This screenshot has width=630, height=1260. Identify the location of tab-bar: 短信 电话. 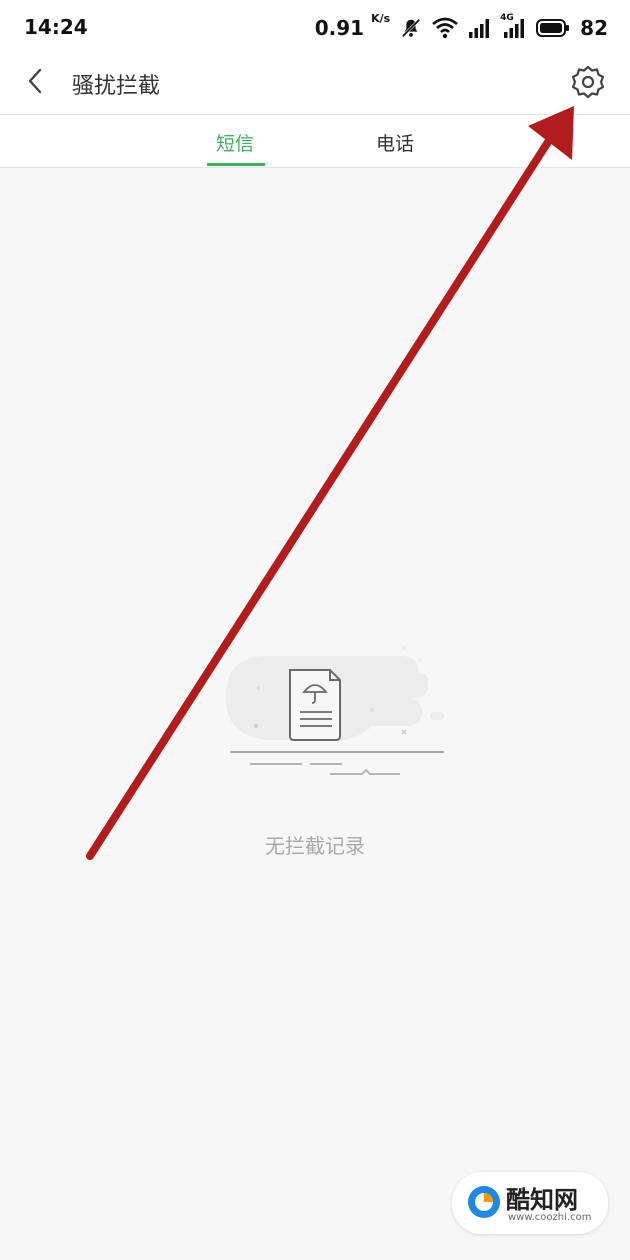
(315, 141).